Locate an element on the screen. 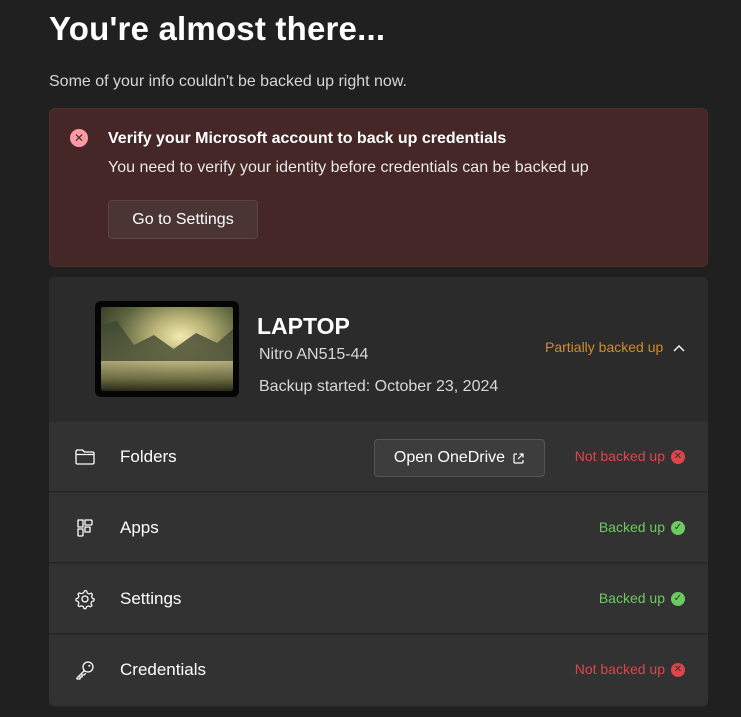 This screenshot has height=717, width=741. device-wallpaper-image is located at coordinates (167, 349).